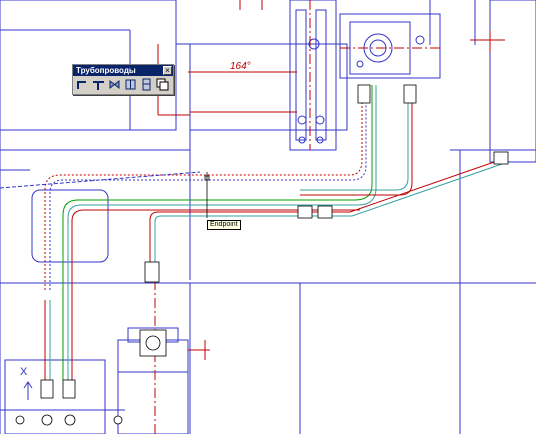 The image size is (536, 434). Describe the element at coordinates (207, 195) in the screenshot. I see `endpoint-marker` at that location.